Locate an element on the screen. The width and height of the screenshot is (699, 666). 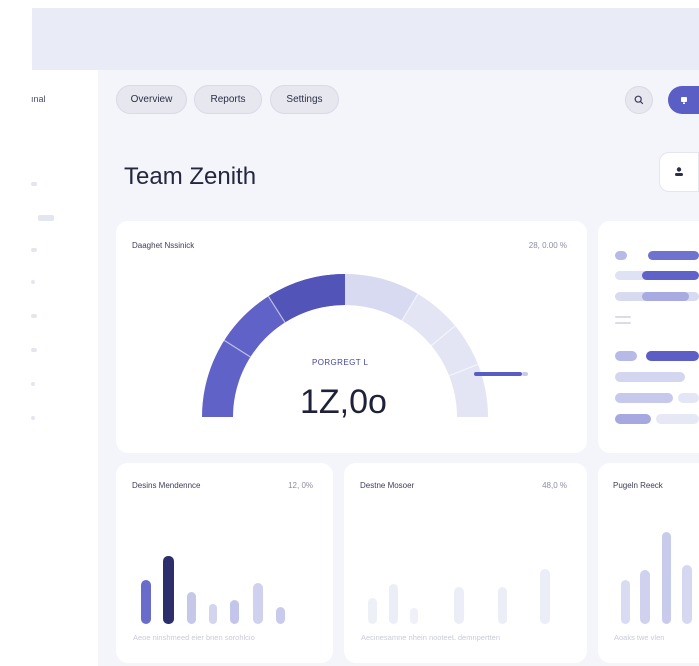
gauge-label: PORGREGT L is located at coordinates (340, 362).